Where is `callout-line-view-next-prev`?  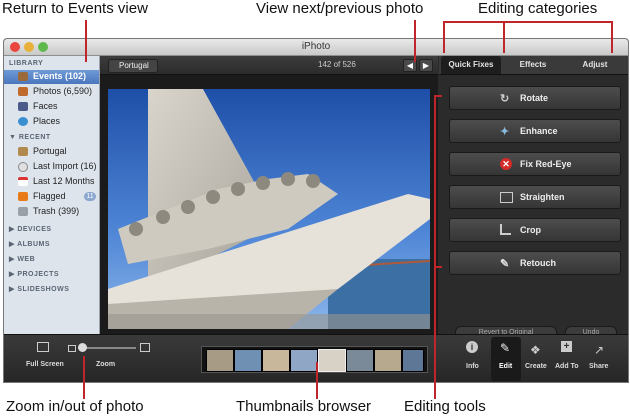
callout-line-view-next-prev is located at coordinates (415, 41).